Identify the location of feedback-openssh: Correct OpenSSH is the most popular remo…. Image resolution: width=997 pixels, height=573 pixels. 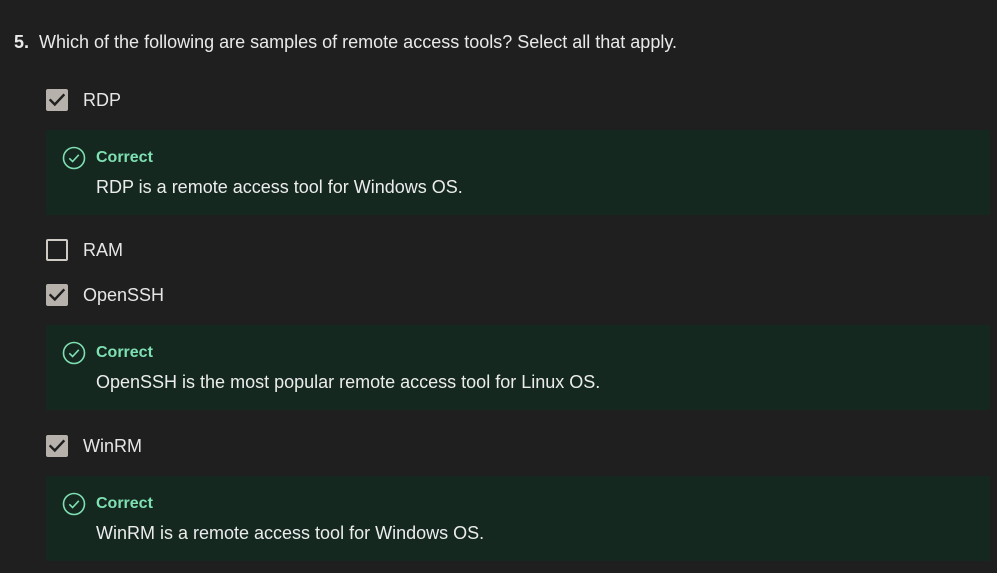
(518, 367).